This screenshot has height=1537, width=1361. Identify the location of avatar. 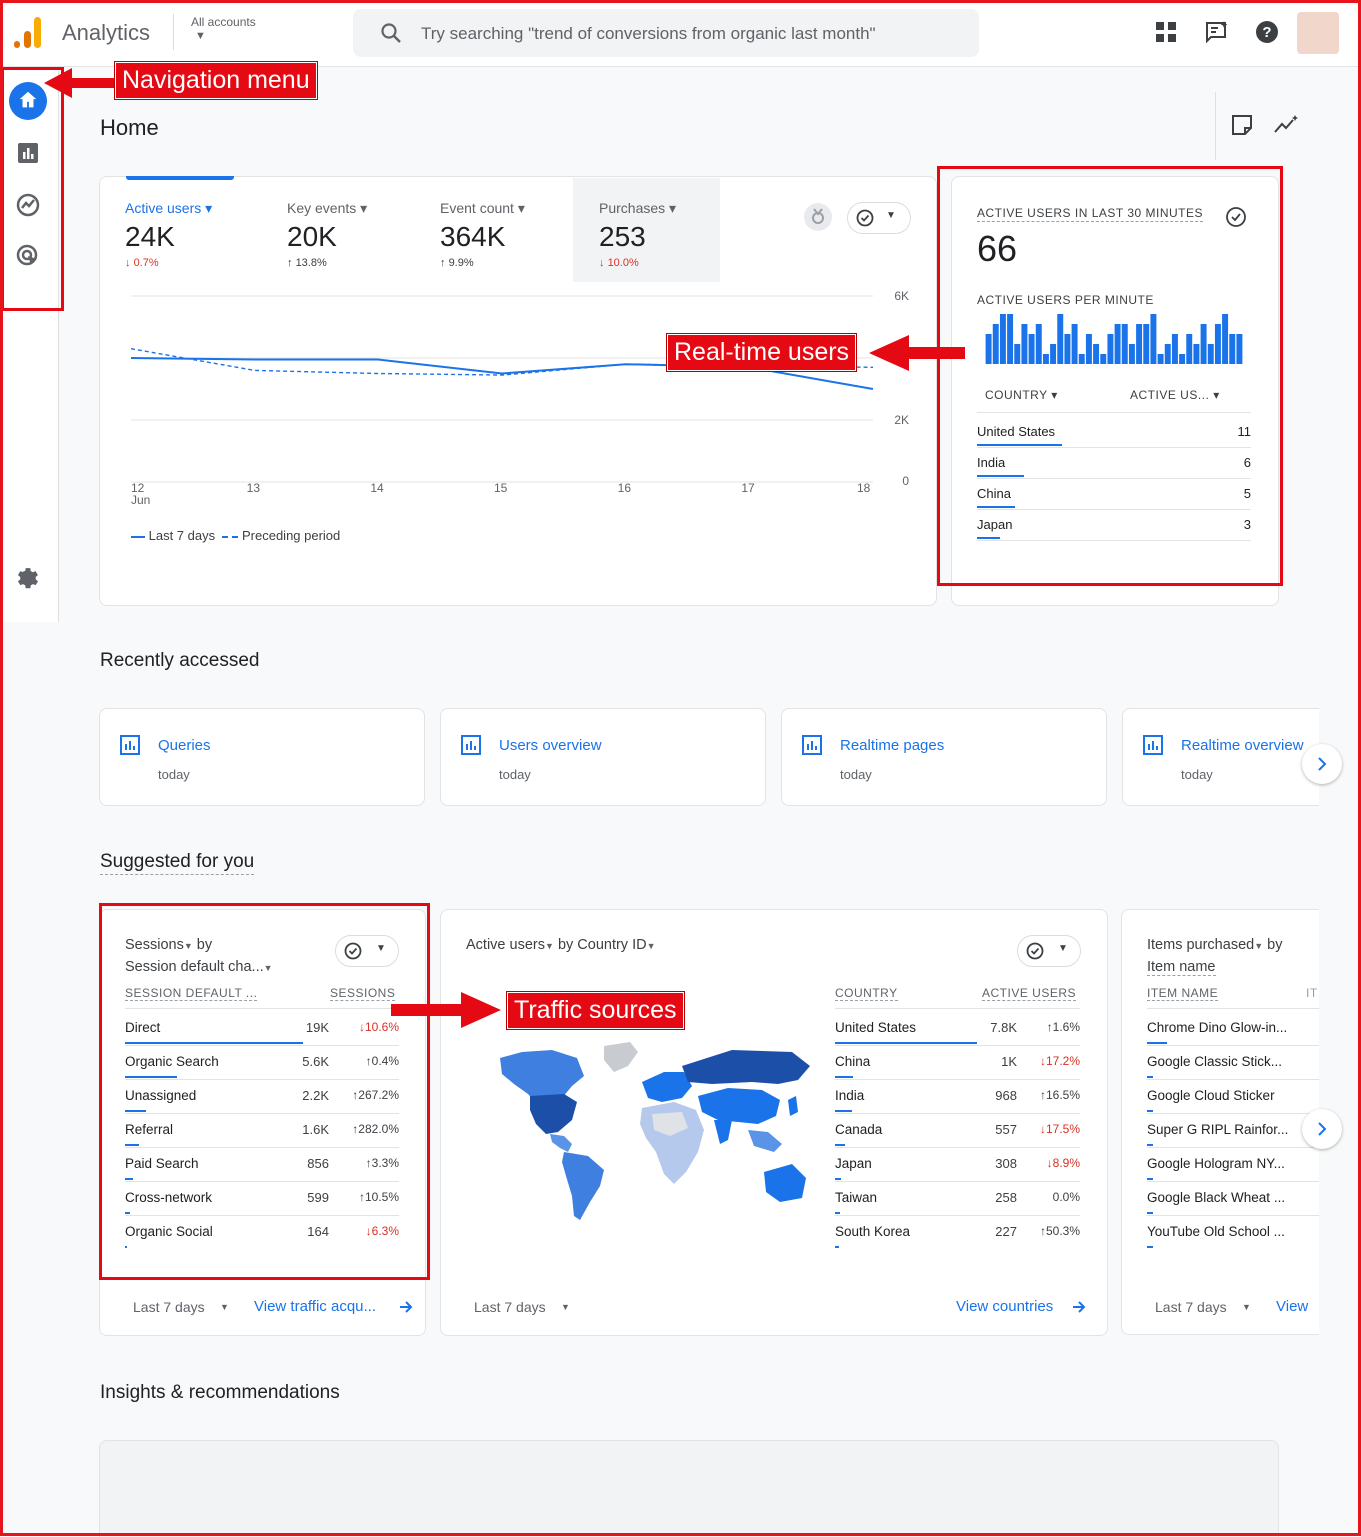
(1318, 33).